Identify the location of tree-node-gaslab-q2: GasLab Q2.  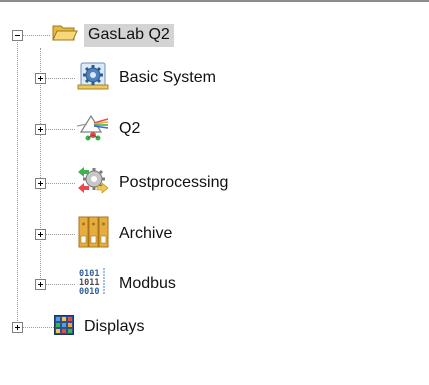
(113, 35).